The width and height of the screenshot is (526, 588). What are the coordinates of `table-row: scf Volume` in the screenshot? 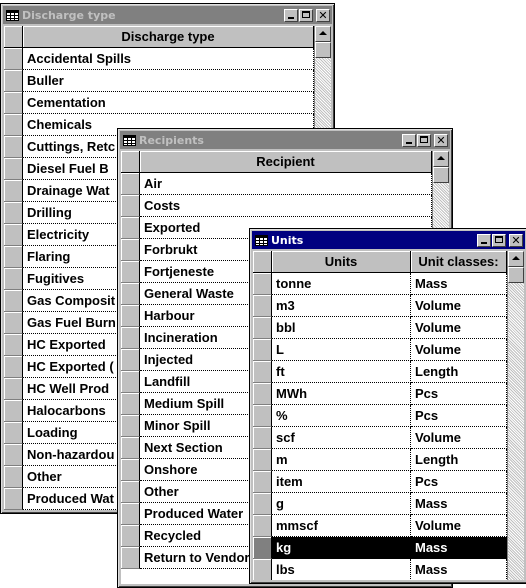 It's located at (380, 438).